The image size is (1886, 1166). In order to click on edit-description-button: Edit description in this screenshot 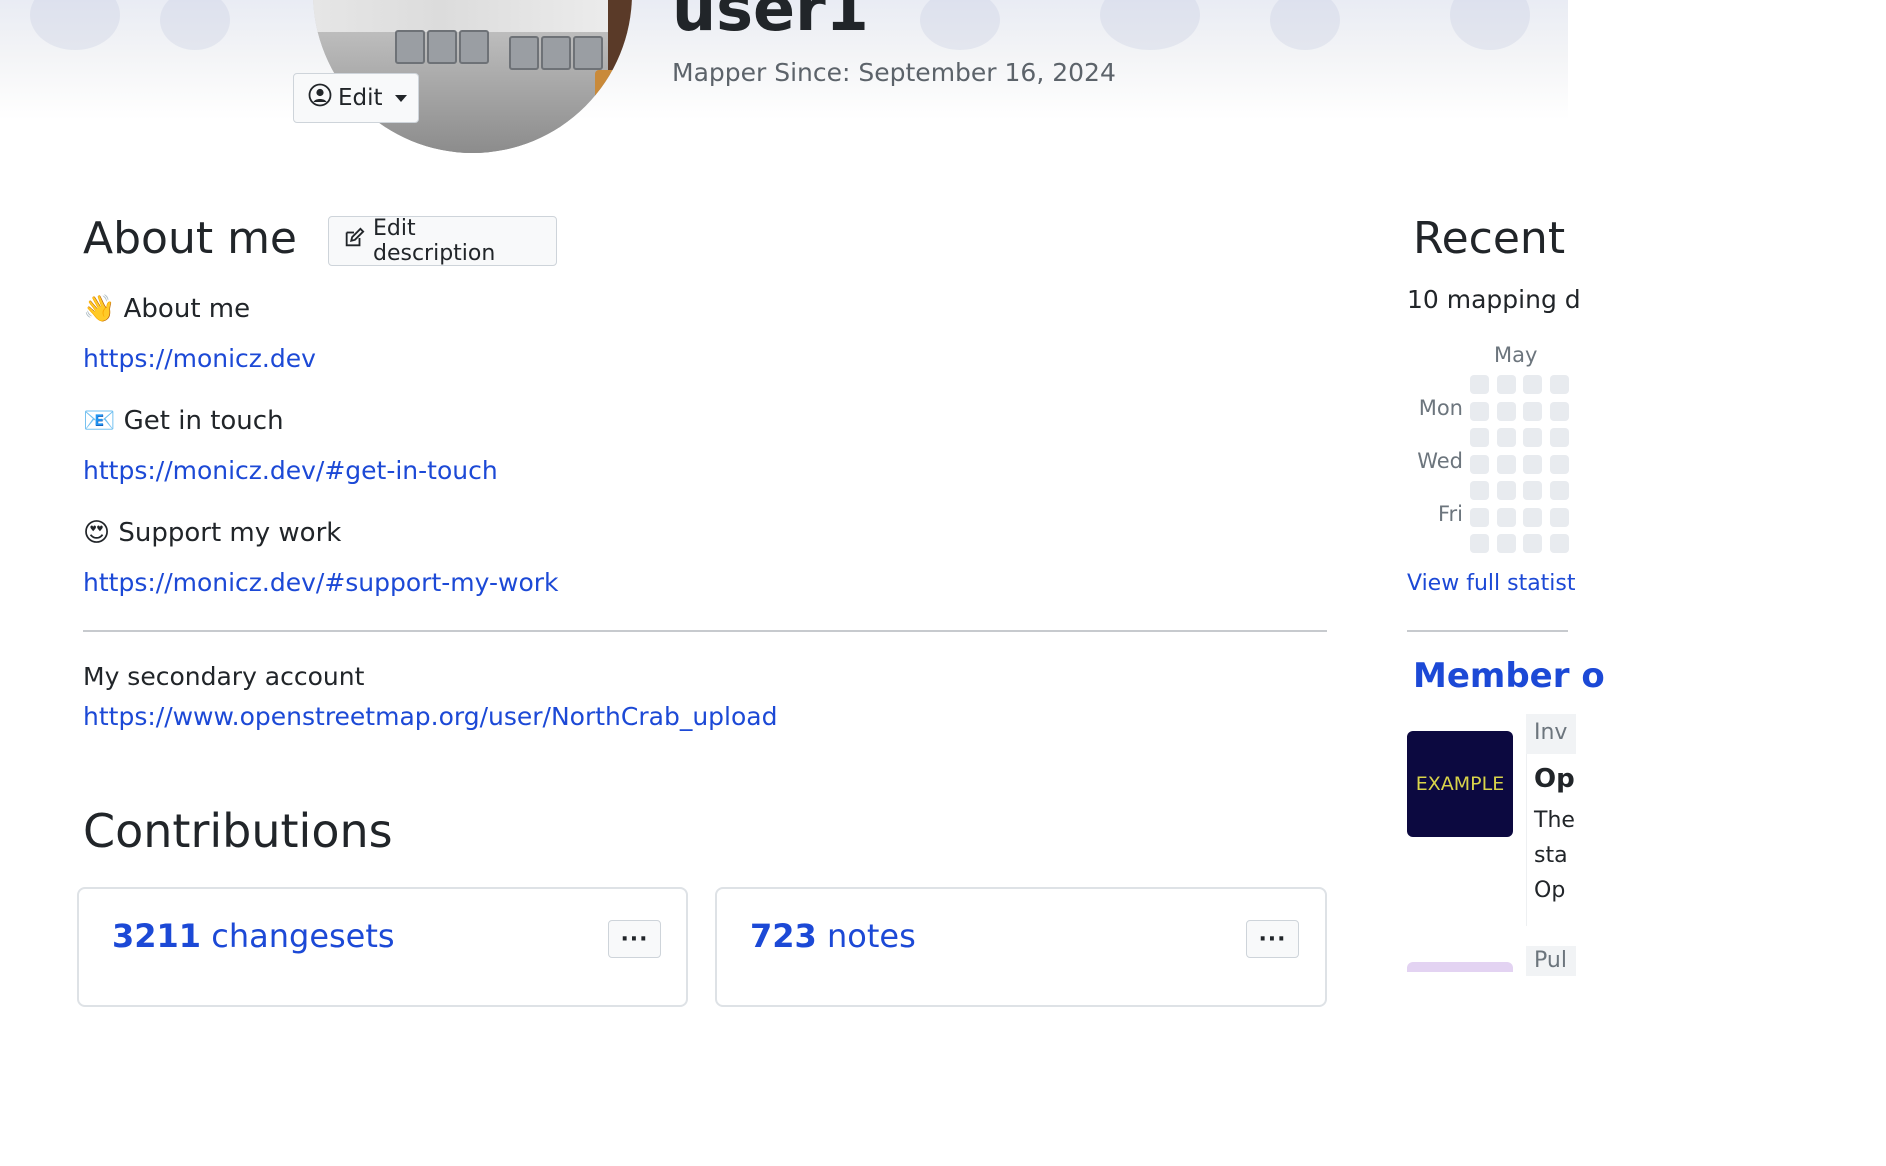, I will do `click(442, 241)`.